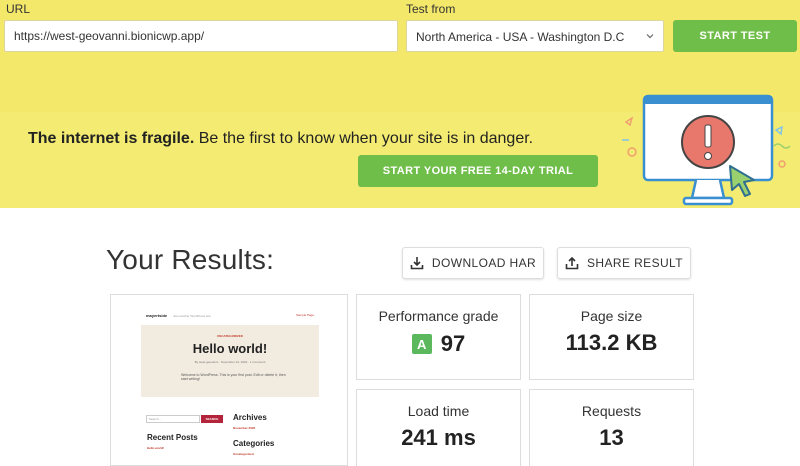 The height and width of the screenshot is (466, 800). Describe the element at coordinates (243, 454) in the screenshot. I see `preview-category-link: Uncategorized` at that location.